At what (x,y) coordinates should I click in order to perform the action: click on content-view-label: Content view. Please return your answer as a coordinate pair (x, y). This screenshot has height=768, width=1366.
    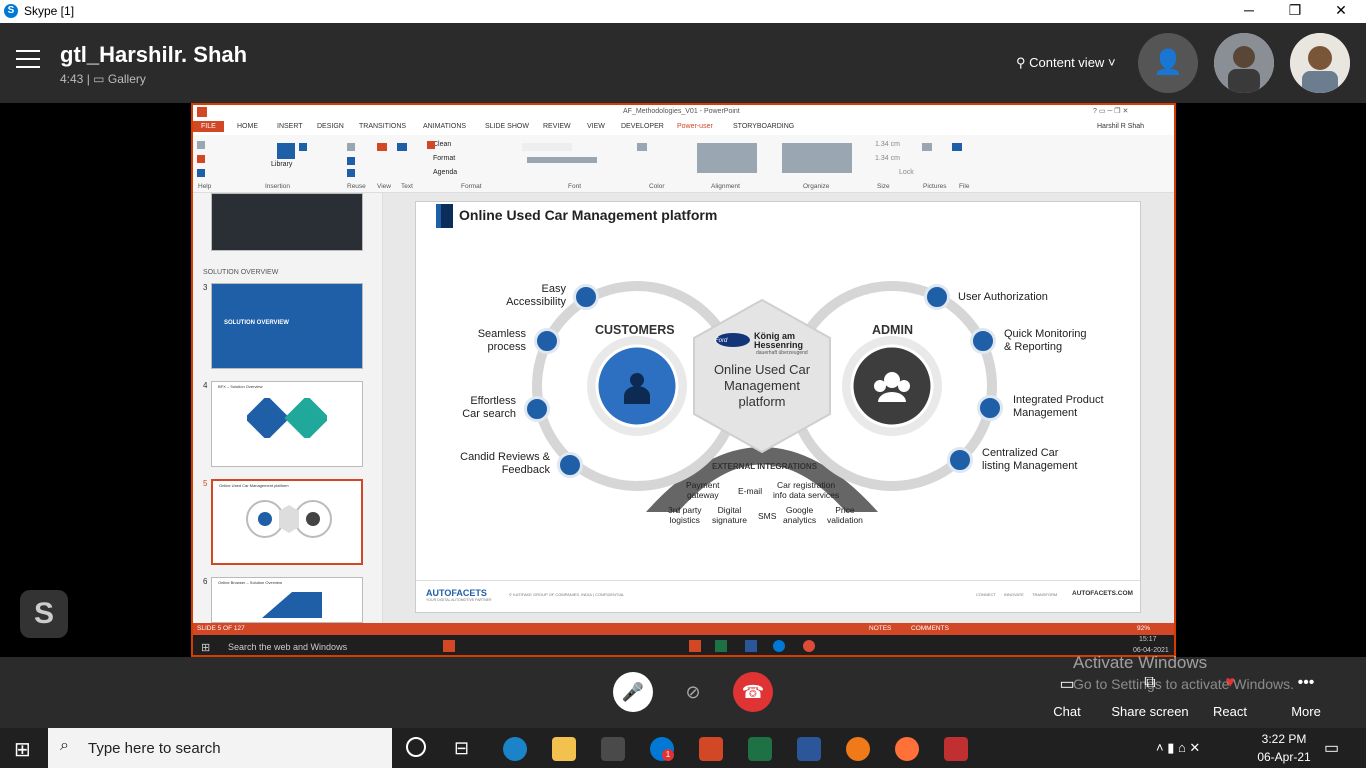
    Looking at the image, I should click on (1067, 62).